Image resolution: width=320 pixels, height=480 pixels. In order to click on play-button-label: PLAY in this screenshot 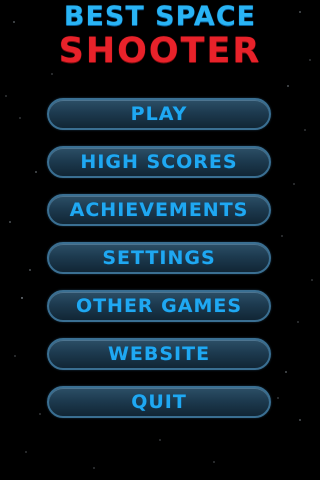, I will do `click(159, 114)`.